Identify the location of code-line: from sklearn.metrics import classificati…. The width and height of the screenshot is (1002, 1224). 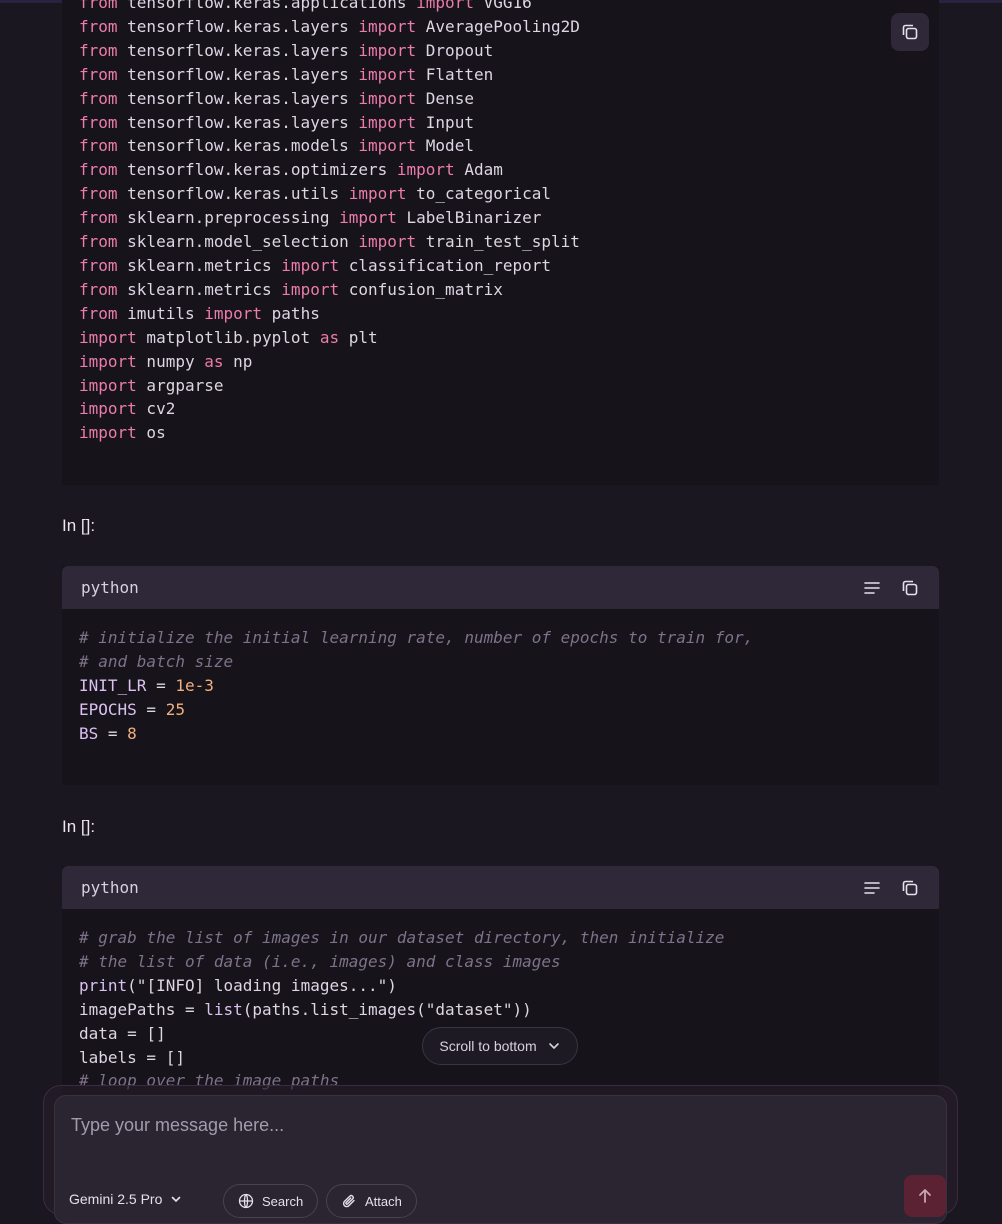
(329, 266).